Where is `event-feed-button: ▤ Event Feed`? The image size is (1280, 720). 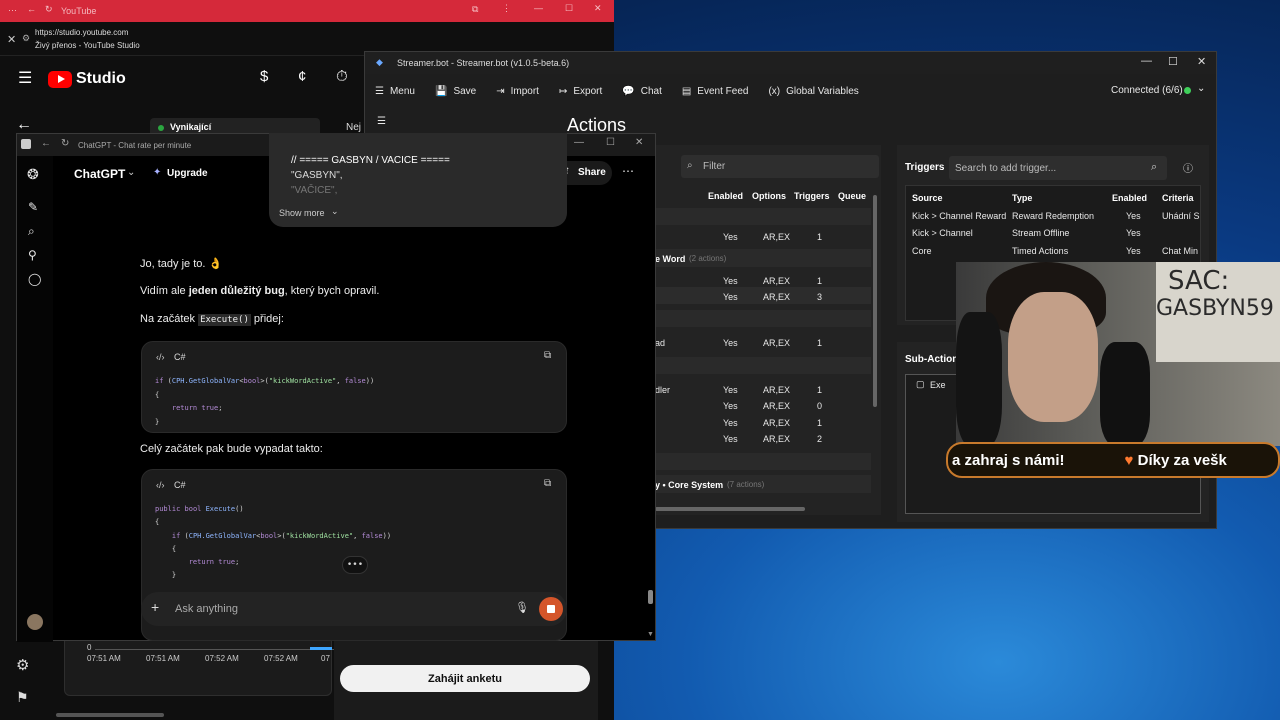
event-feed-button: ▤ Event Feed is located at coordinates (715, 91).